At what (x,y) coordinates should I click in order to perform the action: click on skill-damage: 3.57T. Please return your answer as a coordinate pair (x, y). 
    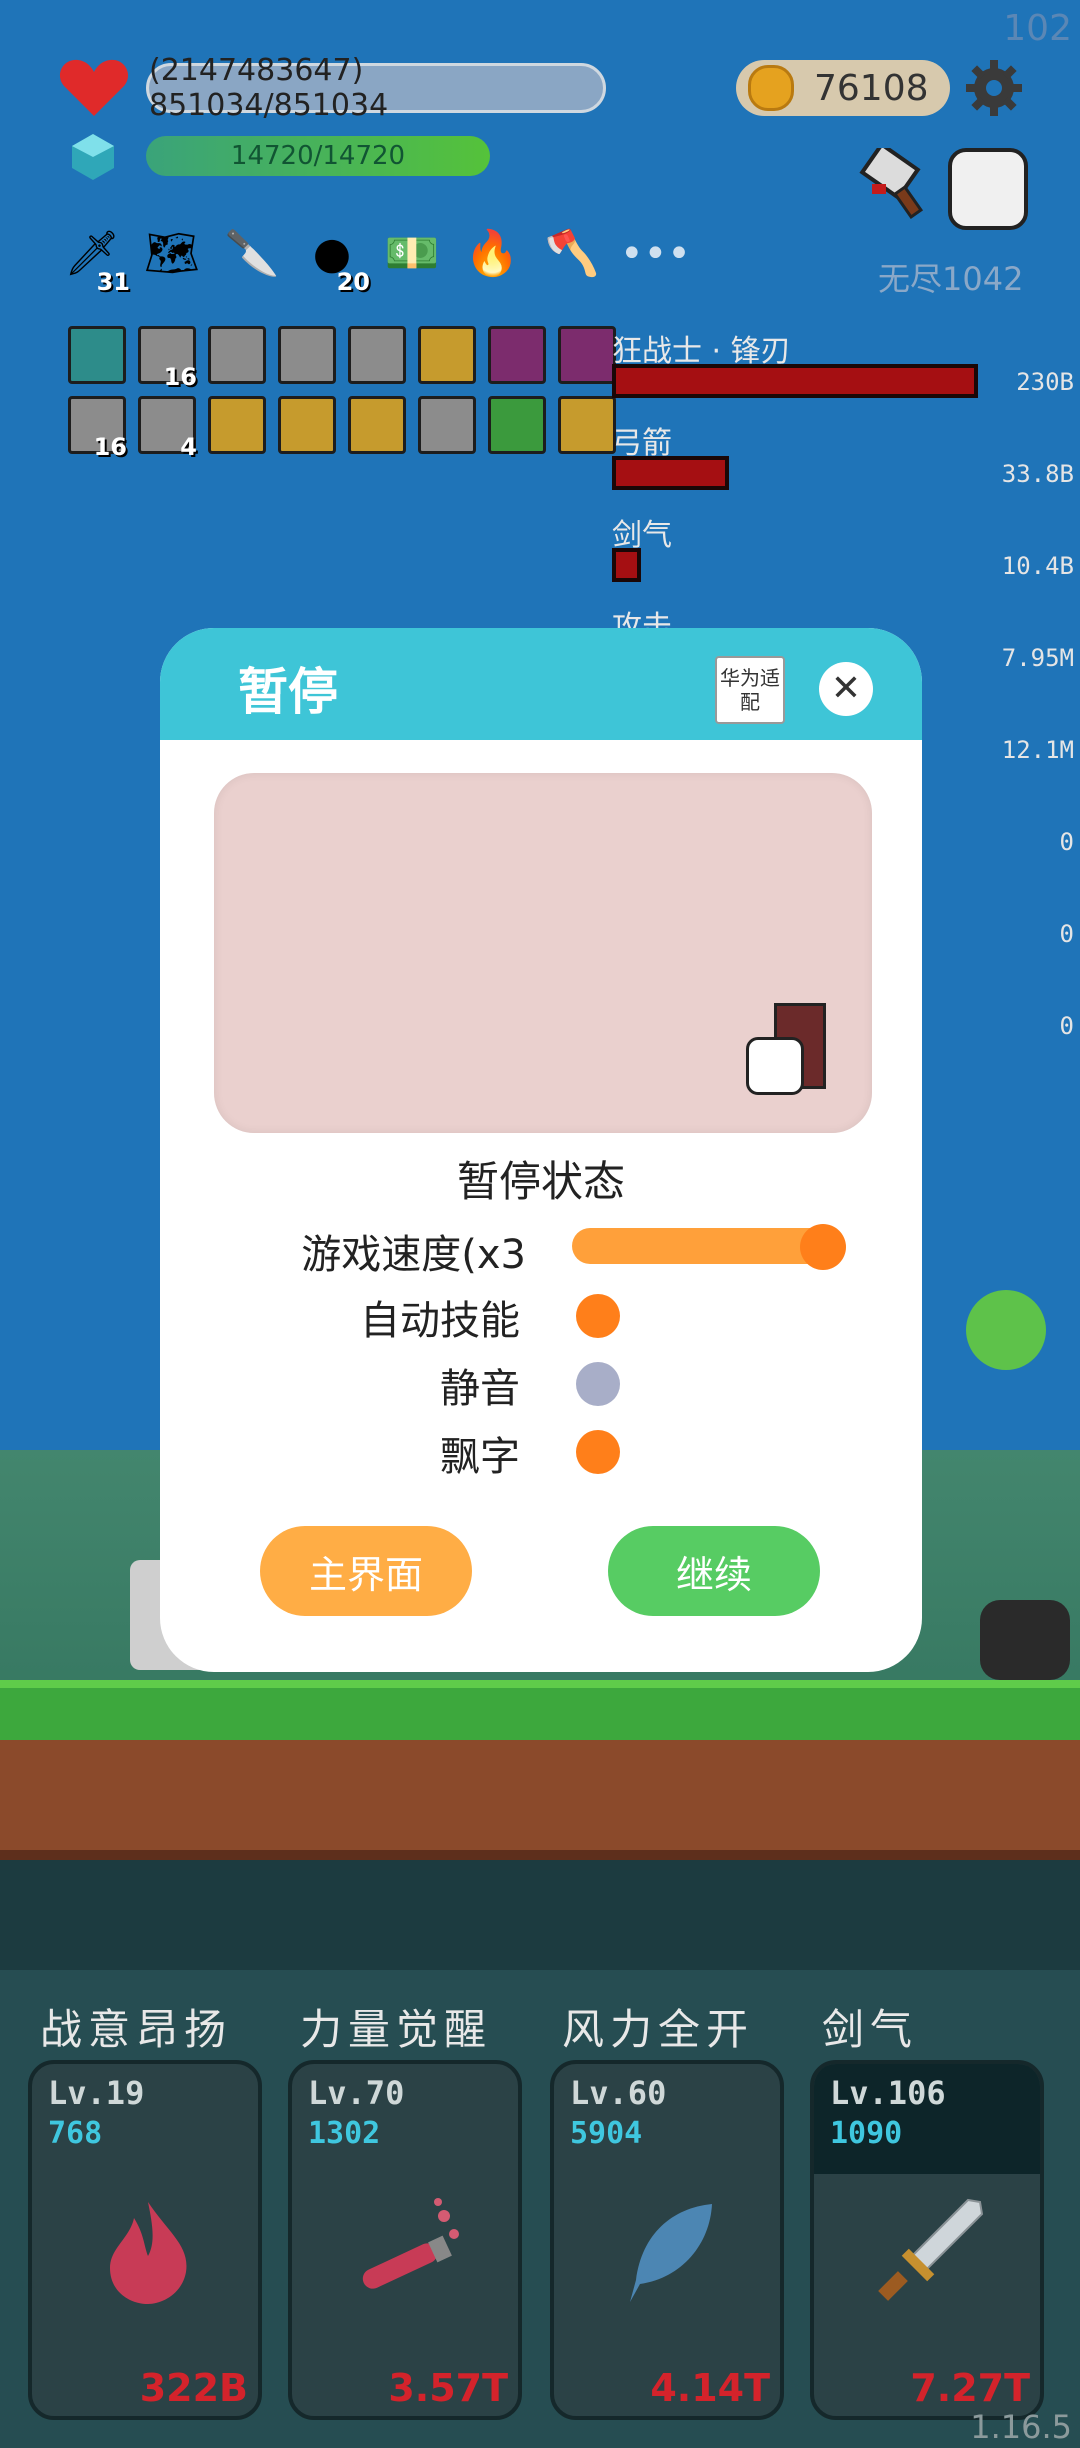
    Looking at the image, I should click on (448, 2388).